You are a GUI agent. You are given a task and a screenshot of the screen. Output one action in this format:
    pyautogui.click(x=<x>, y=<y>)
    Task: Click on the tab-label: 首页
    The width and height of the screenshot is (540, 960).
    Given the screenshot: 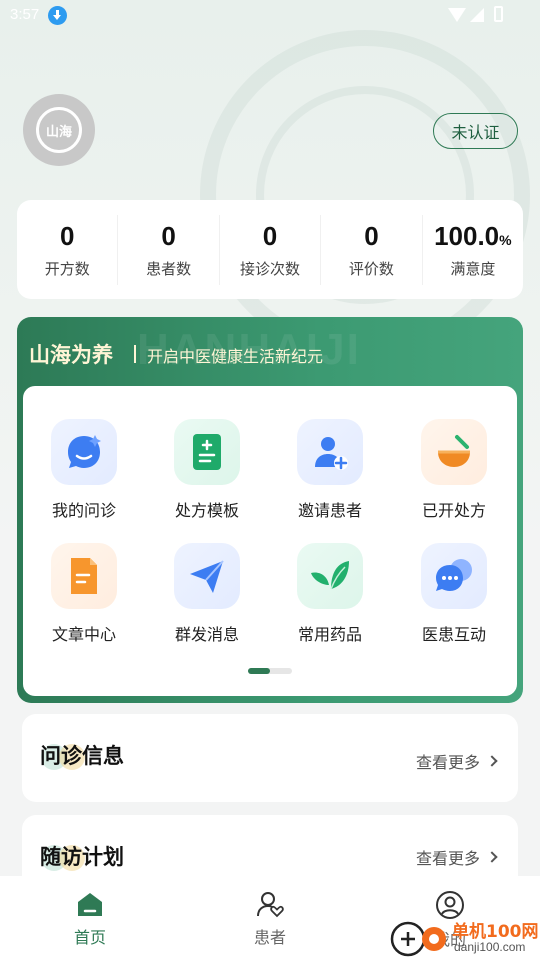 What is the action you would take?
    pyautogui.click(x=89, y=937)
    